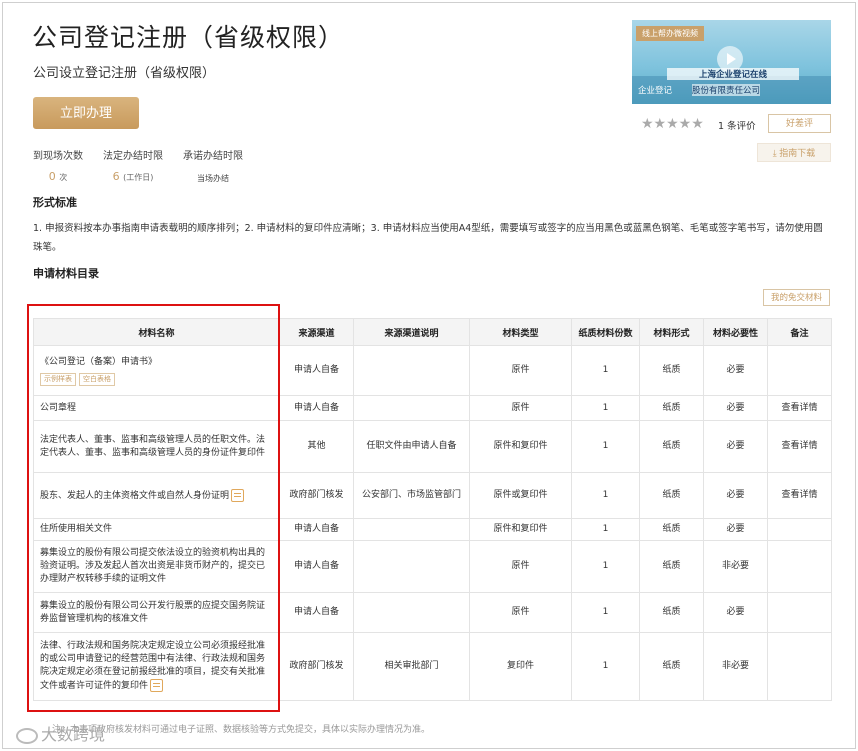  I want to click on stat-label: 承诺办结时限, so click(213, 156).